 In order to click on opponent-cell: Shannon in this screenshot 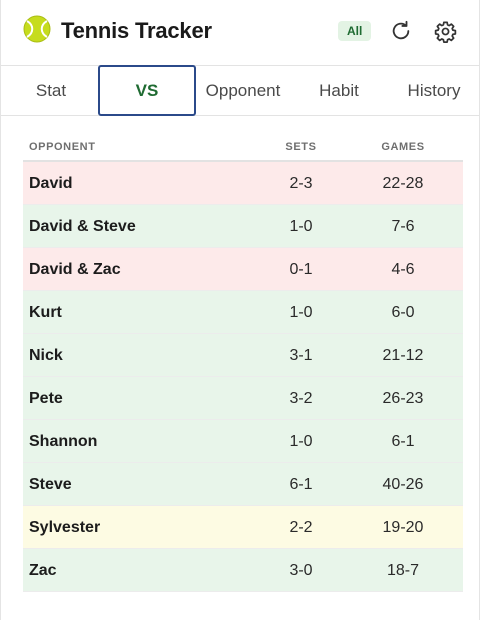, I will do `click(63, 441)`.